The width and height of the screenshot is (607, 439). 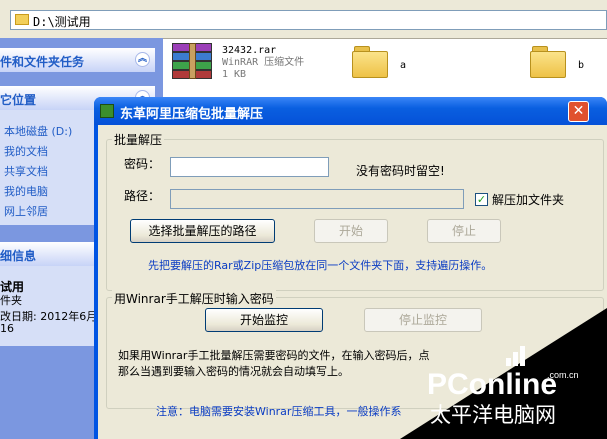 What do you see at coordinates (515, 356) in the screenshot?
I see `signal-icon` at bounding box center [515, 356].